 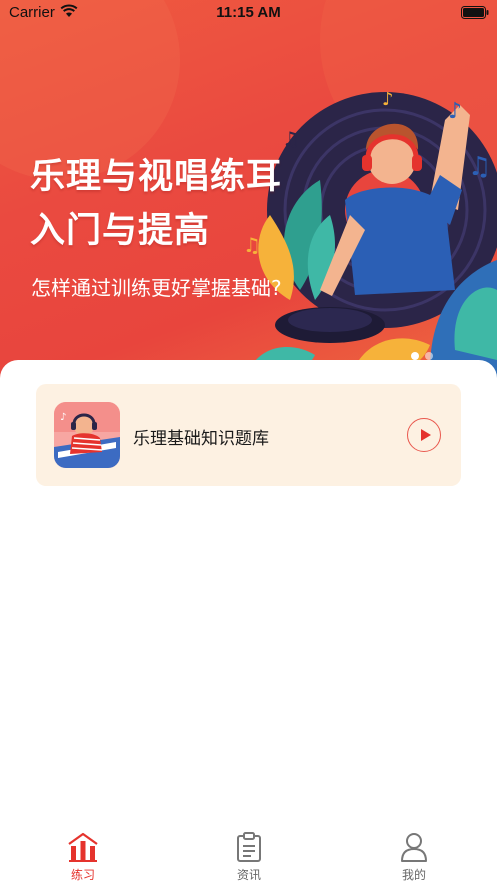 I want to click on tab-profile: 我的, so click(x=414, y=853).